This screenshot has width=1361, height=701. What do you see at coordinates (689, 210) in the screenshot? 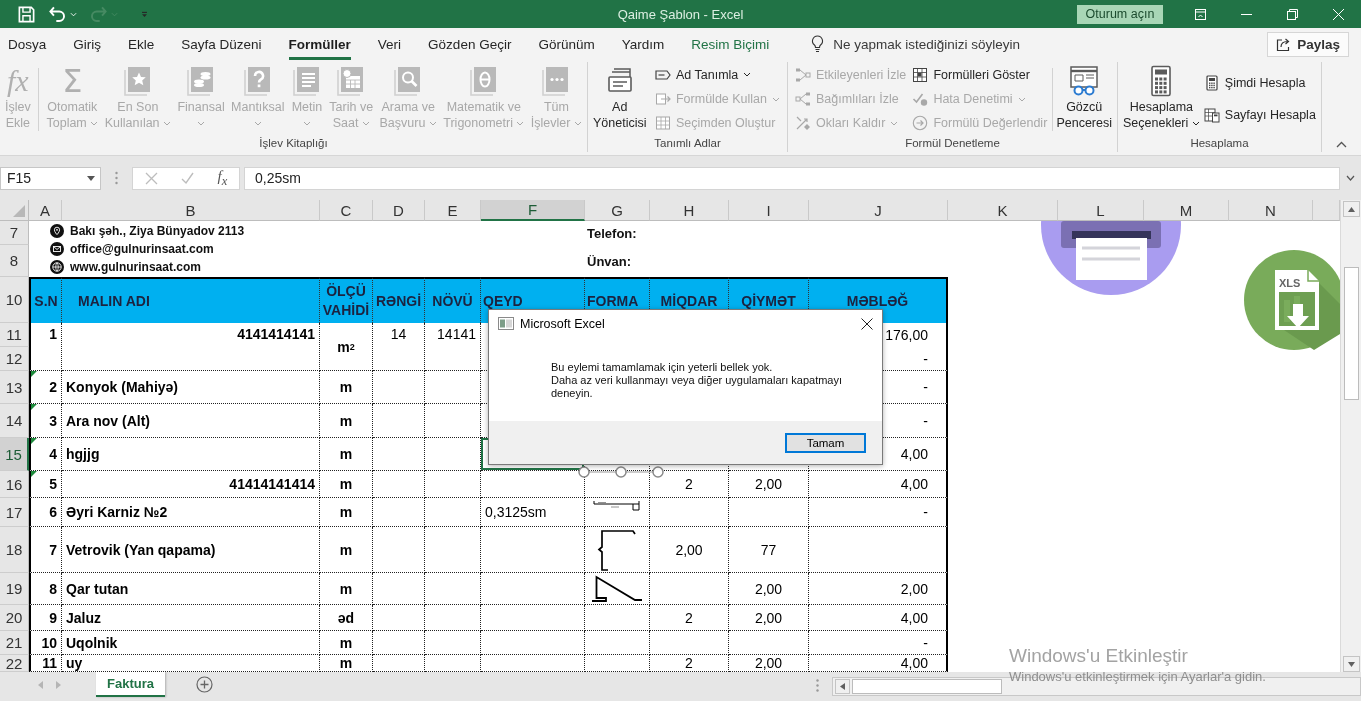
I see `column-header: H` at bounding box center [689, 210].